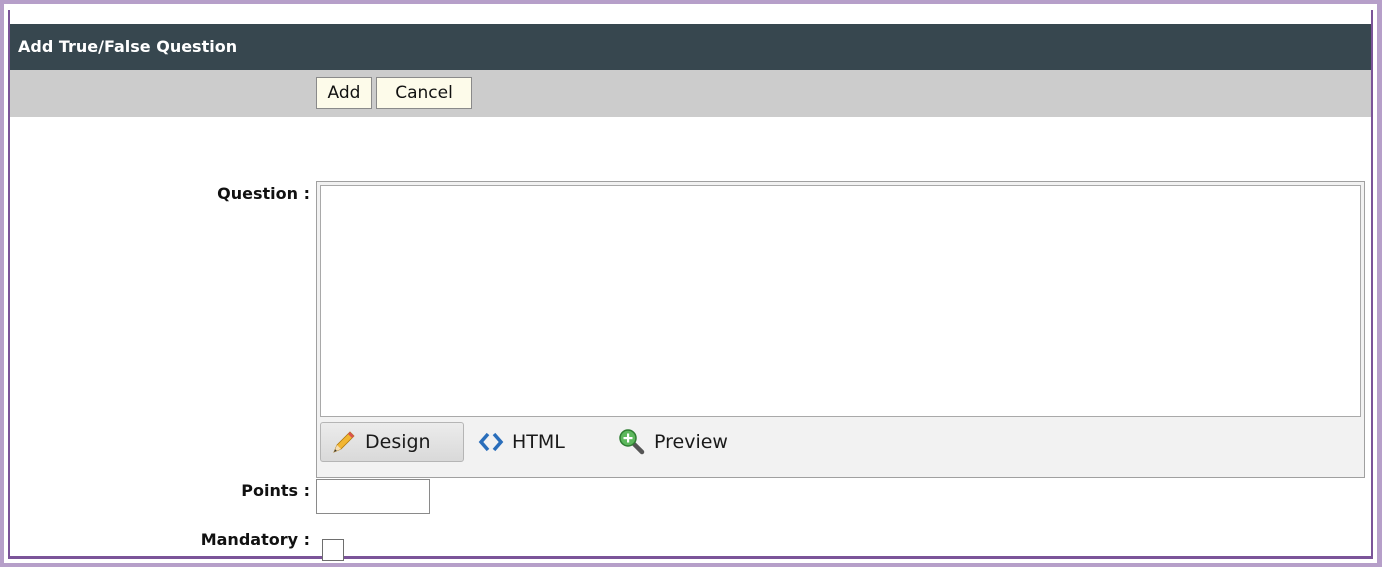  Describe the element at coordinates (632, 442) in the screenshot. I see `magnifier-plus-icon` at that location.